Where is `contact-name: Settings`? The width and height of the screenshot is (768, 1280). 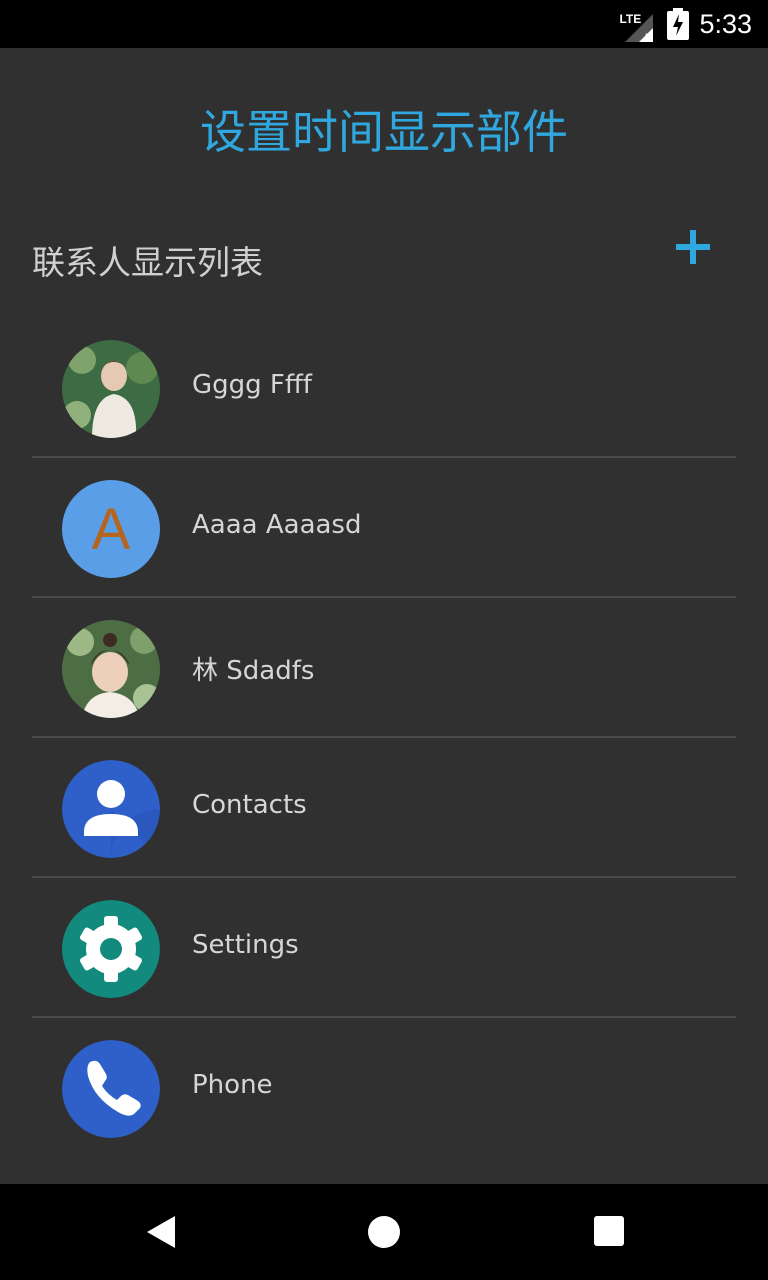
contact-name: Settings is located at coordinates (245, 945).